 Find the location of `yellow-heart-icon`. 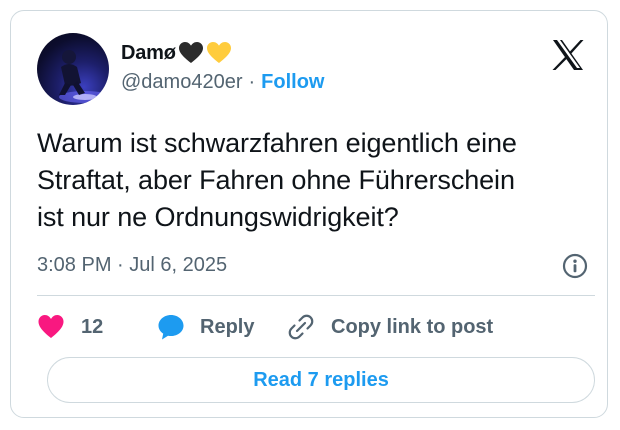

yellow-heart-icon is located at coordinates (219, 53).